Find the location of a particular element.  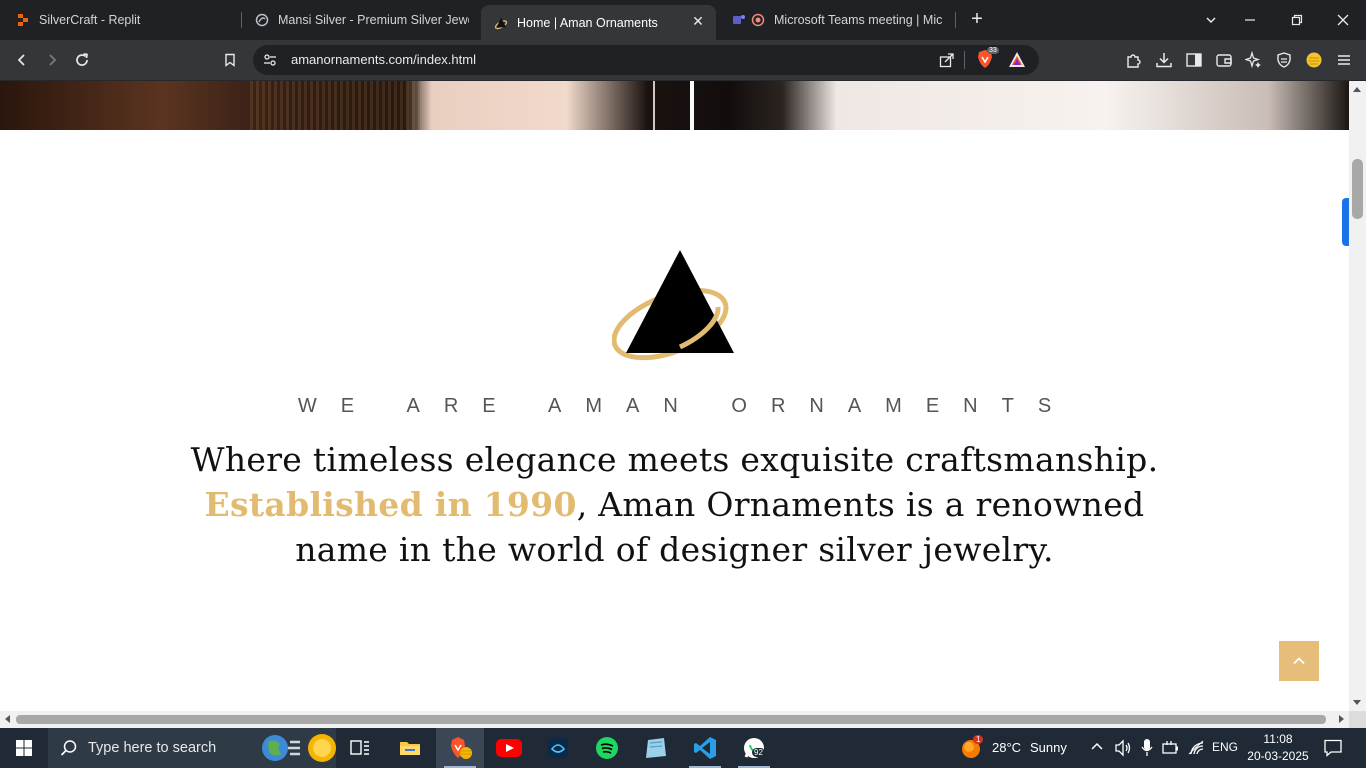

task-view-icon is located at coordinates (359, 747).